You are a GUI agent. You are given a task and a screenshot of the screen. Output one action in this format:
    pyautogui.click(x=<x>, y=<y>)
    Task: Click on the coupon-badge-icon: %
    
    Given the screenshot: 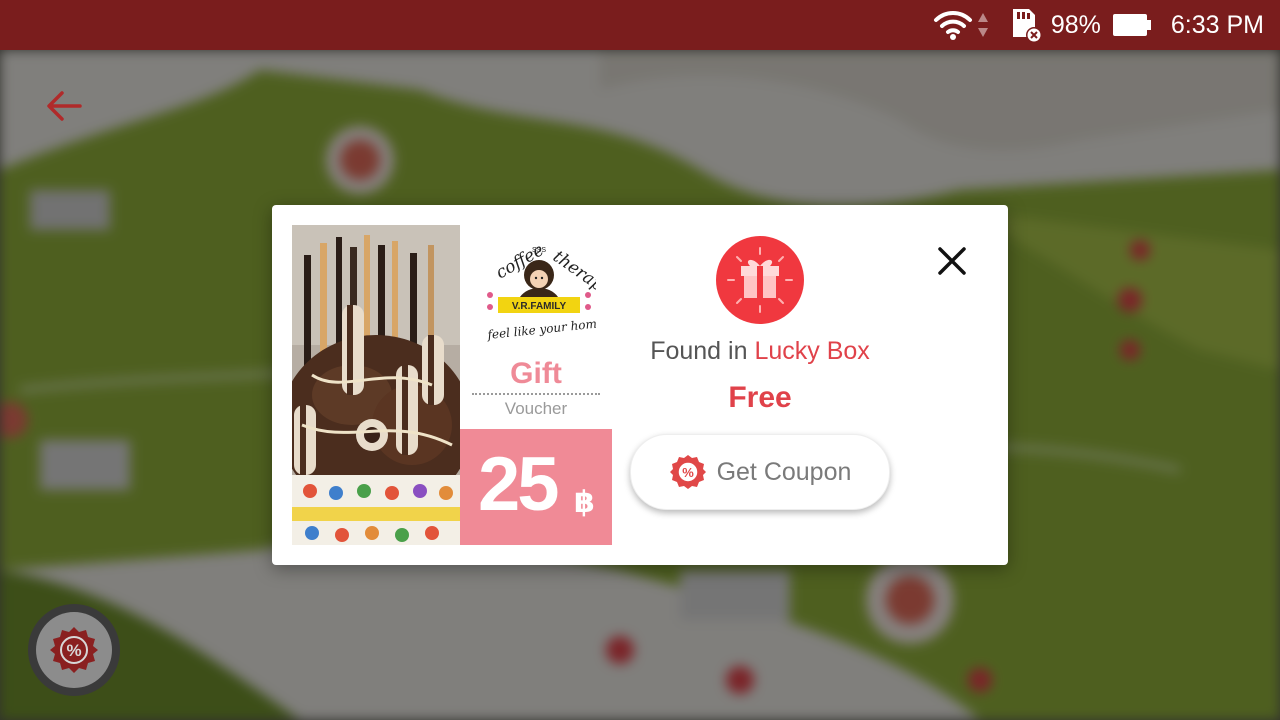 What is the action you would take?
    pyautogui.click(x=74, y=650)
    